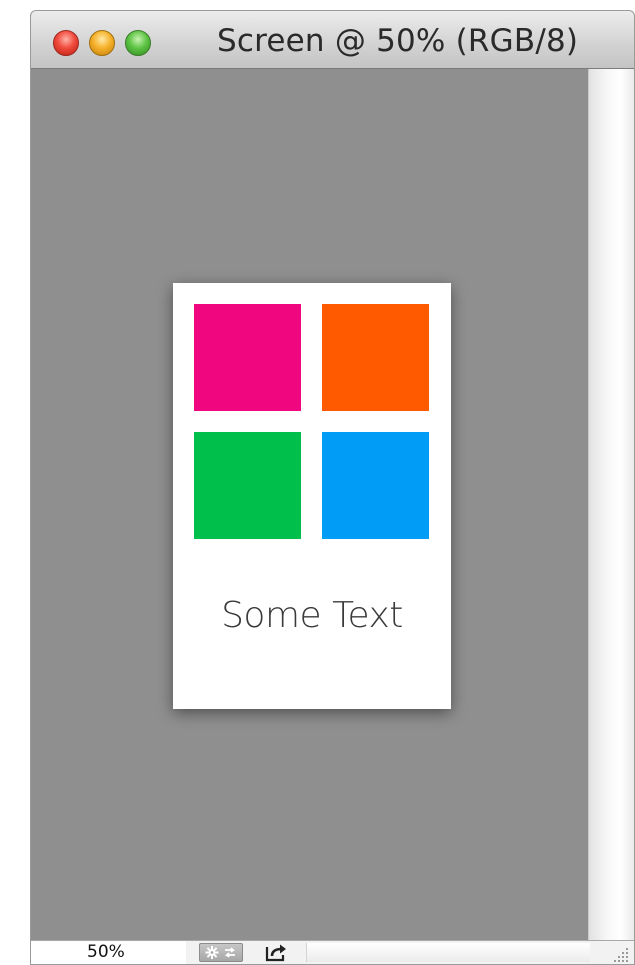 The height and width of the screenshot is (965, 635). What do you see at coordinates (611, 952) in the screenshot?
I see `resize-grip-icon` at bounding box center [611, 952].